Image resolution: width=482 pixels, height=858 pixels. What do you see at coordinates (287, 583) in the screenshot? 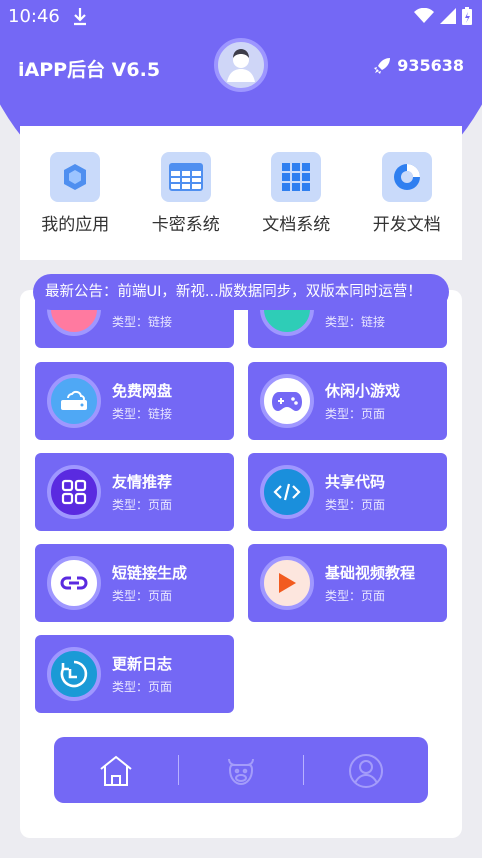
I see `play-icon` at bounding box center [287, 583].